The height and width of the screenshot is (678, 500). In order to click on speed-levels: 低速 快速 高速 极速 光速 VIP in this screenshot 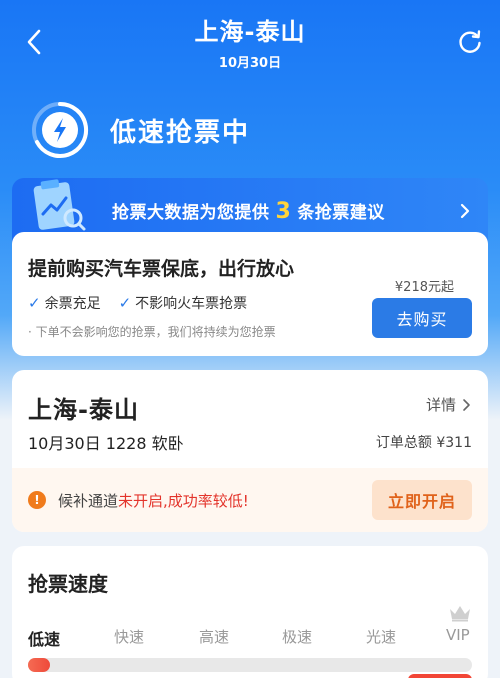, I will do `click(250, 638)`.